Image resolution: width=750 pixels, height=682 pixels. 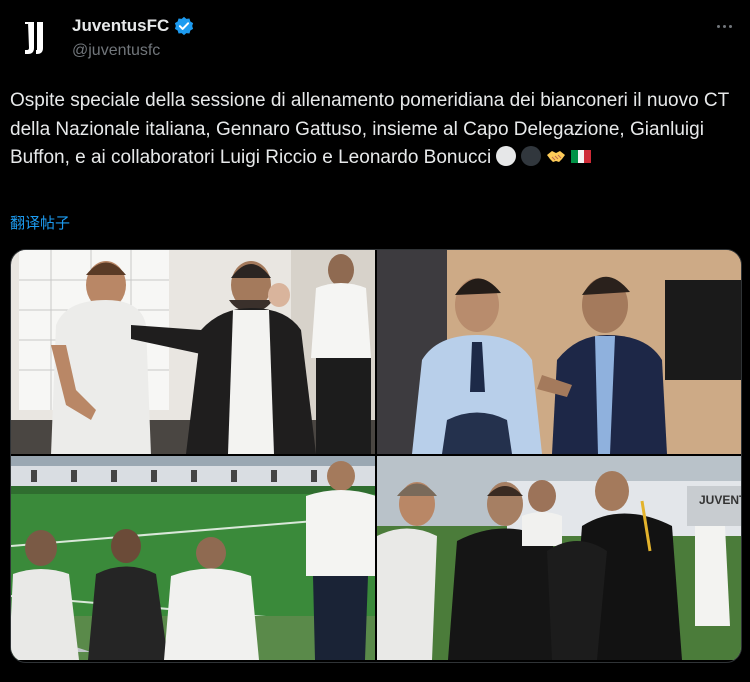 What do you see at coordinates (116, 51) in the screenshot?
I see `handle: @juventusfc` at bounding box center [116, 51].